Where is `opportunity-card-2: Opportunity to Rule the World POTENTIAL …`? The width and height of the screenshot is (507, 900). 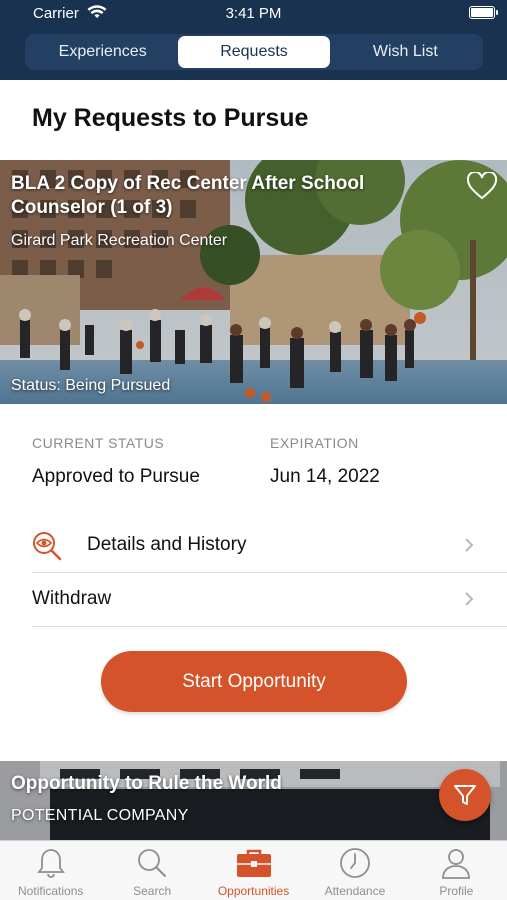 opportunity-card-2: Opportunity to Rule the World POTENTIAL … is located at coordinates (253, 800).